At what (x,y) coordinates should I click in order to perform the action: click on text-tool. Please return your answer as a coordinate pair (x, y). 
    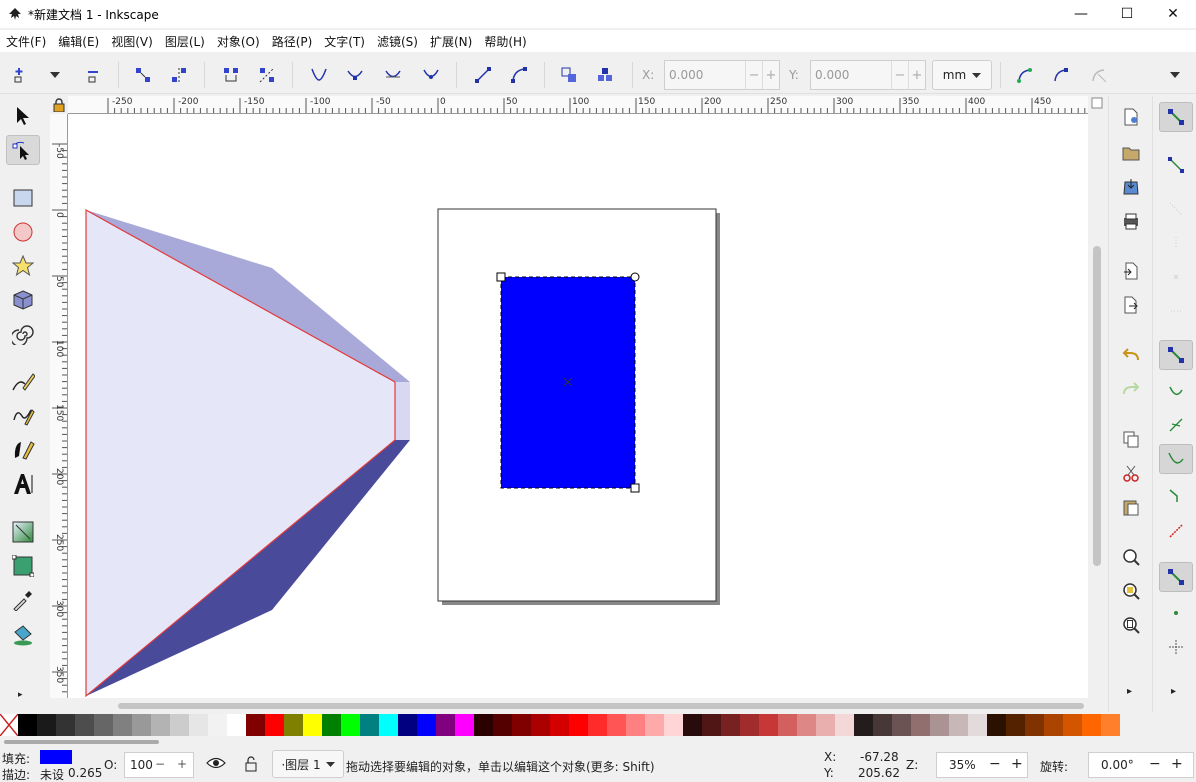
    Looking at the image, I should click on (23, 484).